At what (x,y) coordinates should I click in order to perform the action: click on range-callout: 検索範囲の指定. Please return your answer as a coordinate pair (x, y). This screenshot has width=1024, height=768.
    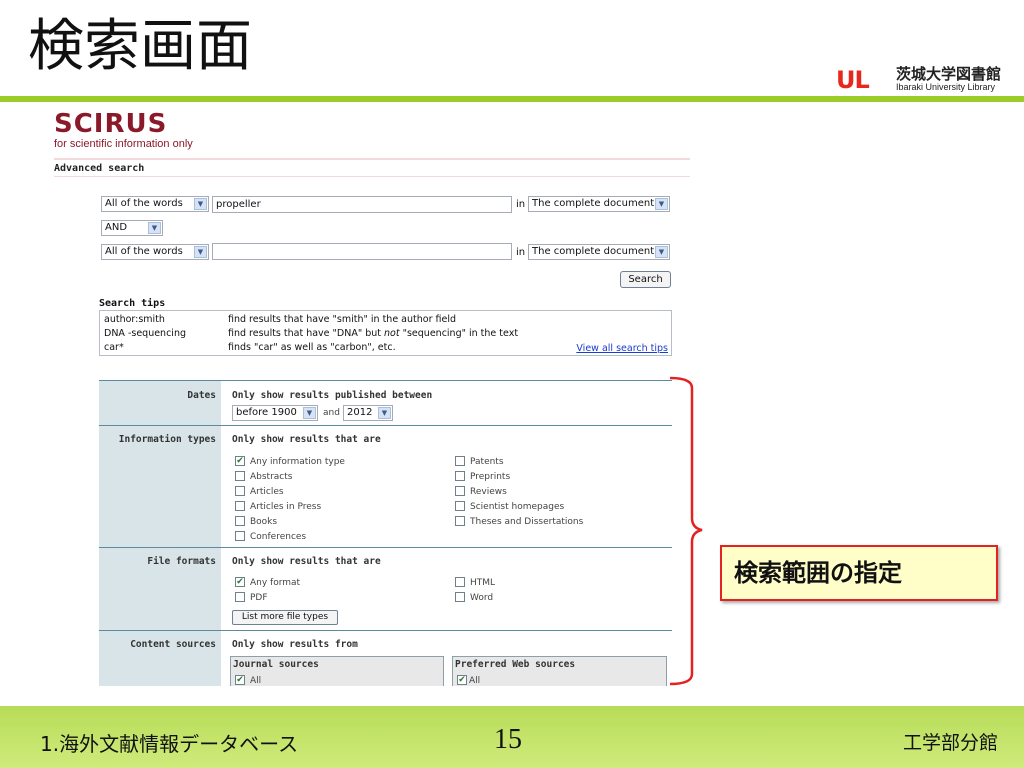
    Looking at the image, I should click on (859, 573).